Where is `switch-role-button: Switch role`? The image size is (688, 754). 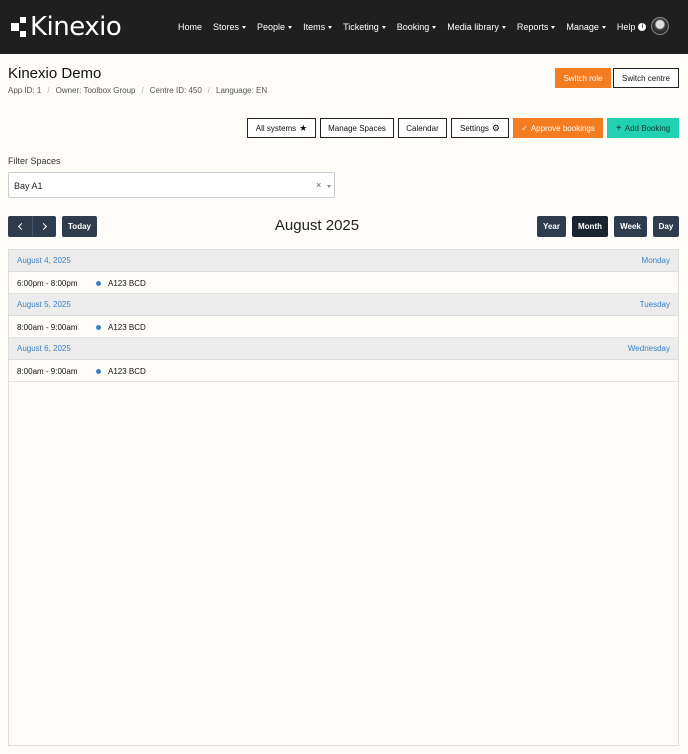 switch-role-button: Switch role is located at coordinates (583, 78).